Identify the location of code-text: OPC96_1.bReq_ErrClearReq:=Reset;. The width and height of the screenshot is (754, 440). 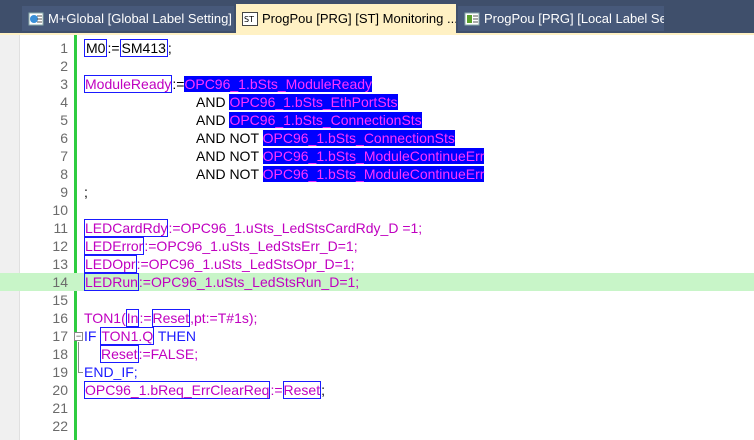
(204, 390).